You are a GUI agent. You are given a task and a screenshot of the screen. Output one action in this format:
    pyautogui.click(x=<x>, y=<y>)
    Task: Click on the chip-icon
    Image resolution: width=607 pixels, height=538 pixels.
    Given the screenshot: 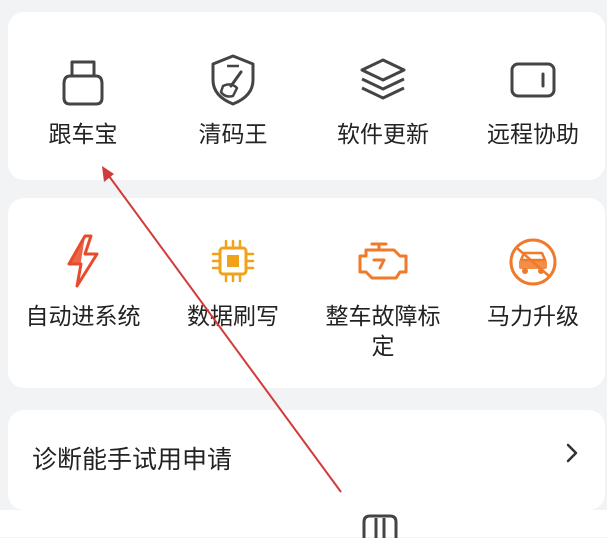 What is the action you would take?
    pyautogui.click(x=233, y=261)
    